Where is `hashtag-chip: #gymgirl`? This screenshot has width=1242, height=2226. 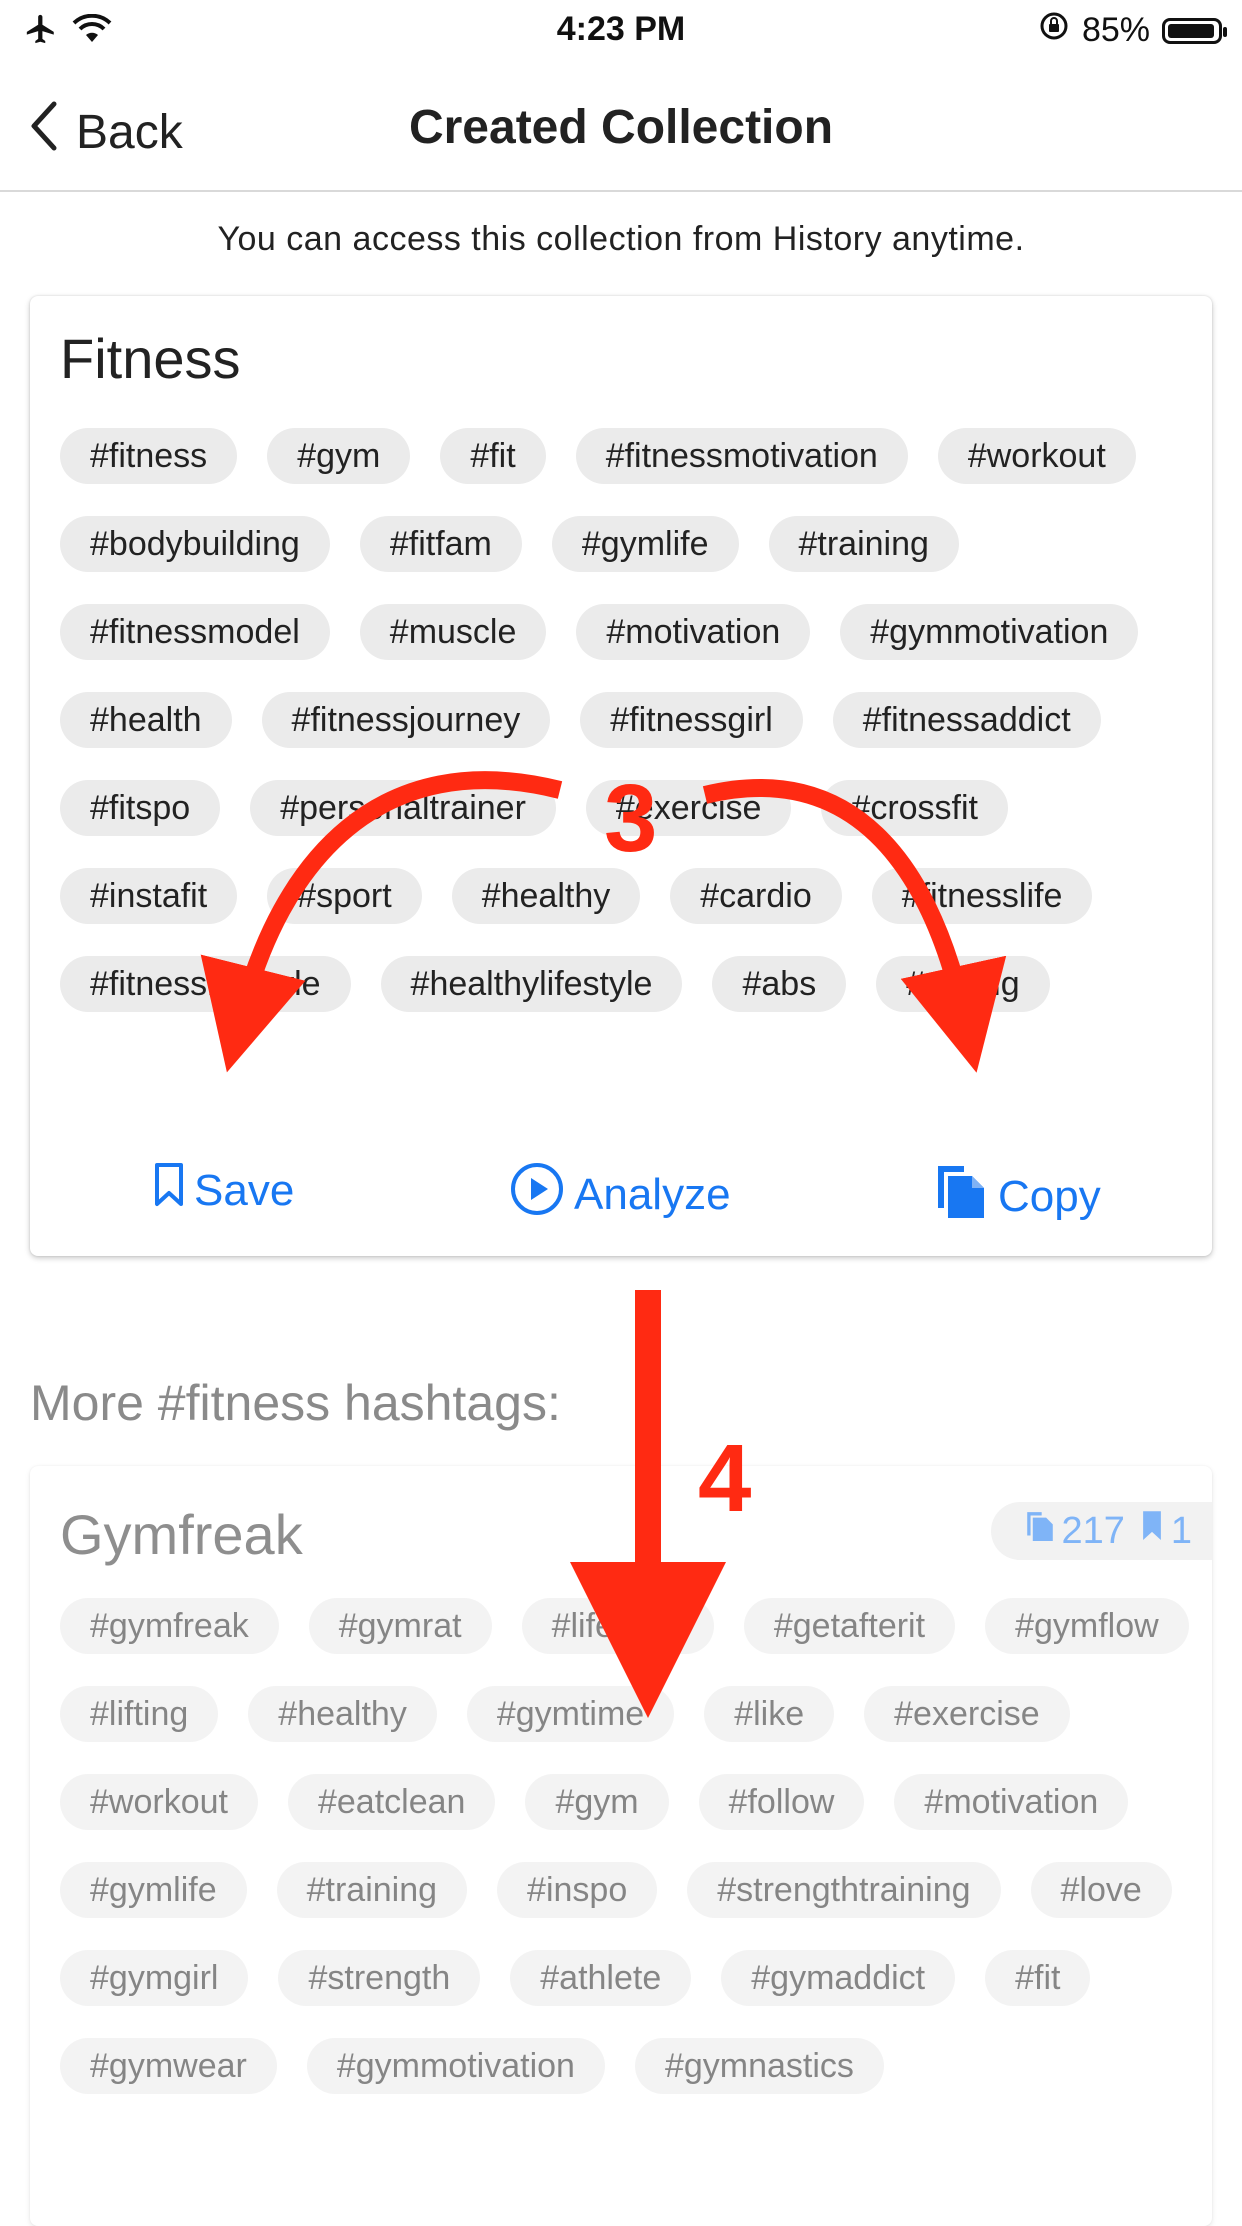
hashtag-chip: #gymgirl is located at coordinates (154, 1978).